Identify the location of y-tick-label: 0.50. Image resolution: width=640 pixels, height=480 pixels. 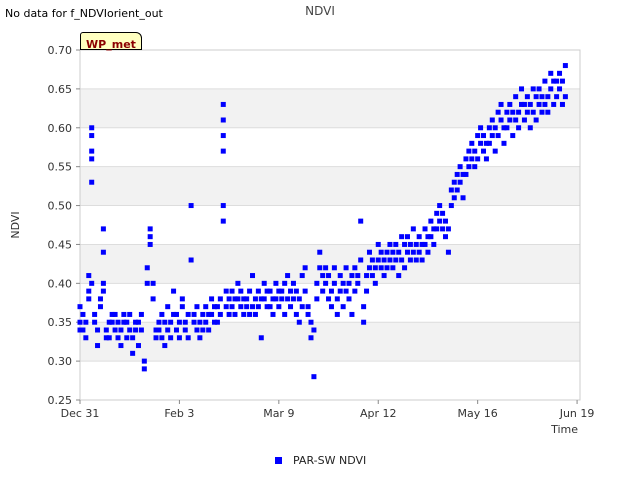
(60, 206).